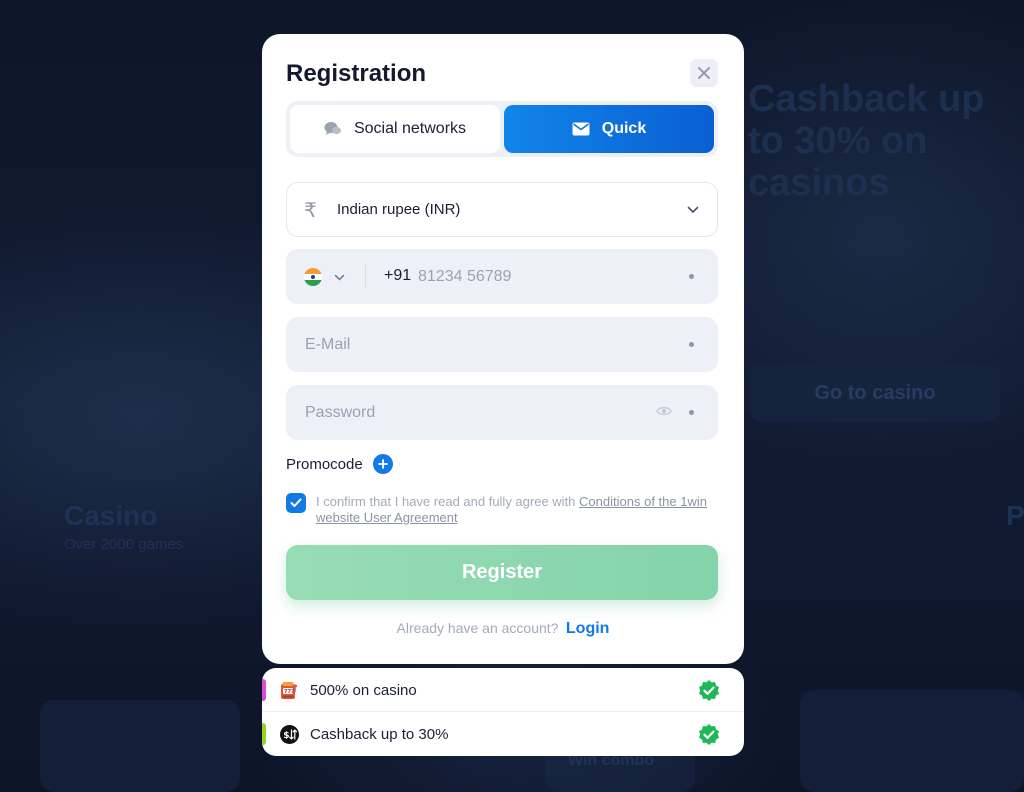 The image size is (1024, 792). What do you see at coordinates (398, 275) in the screenshot?
I see `phone-country-code: +91` at bounding box center [398, 275].